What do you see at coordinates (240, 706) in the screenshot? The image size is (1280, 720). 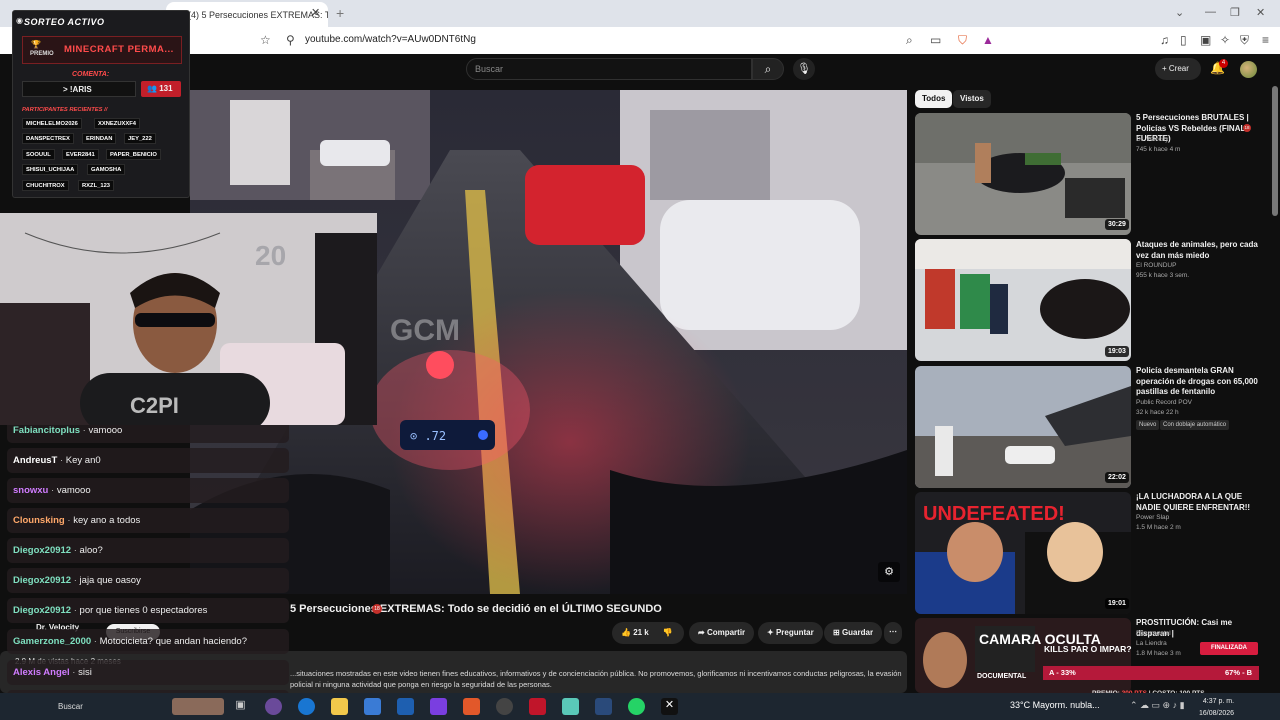 I see `task-view-icon: ▣` at bounding box center [240, 706].